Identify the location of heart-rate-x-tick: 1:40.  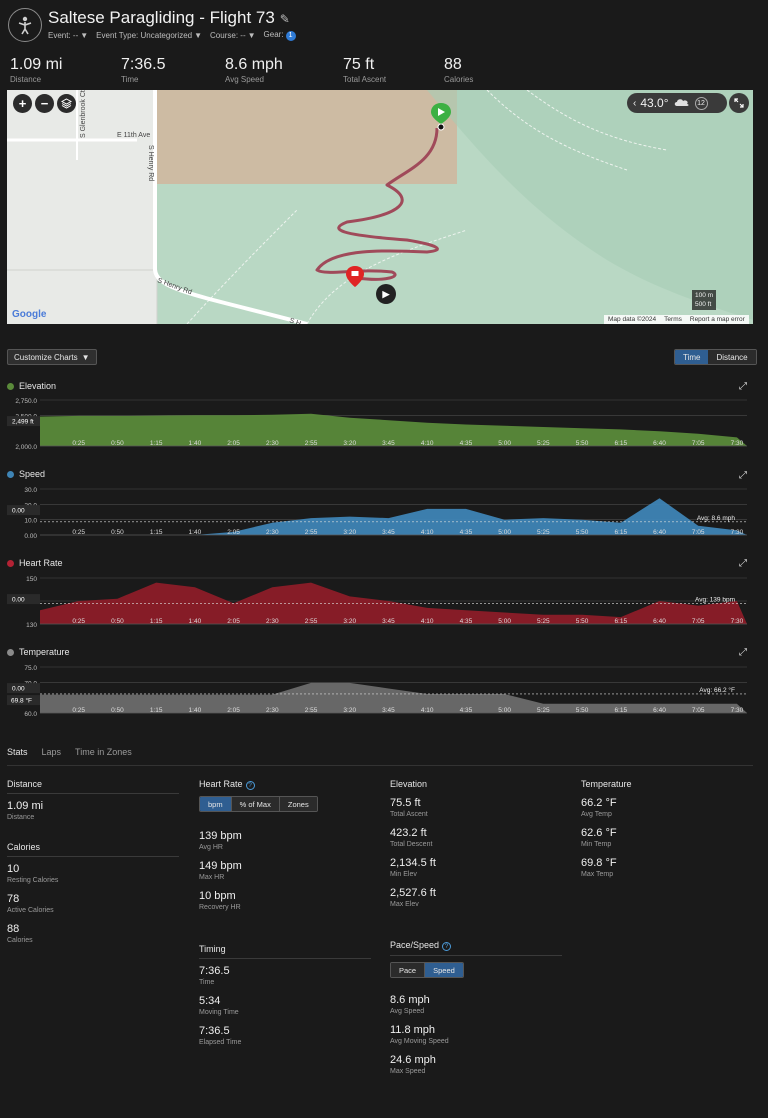
(195, 621).